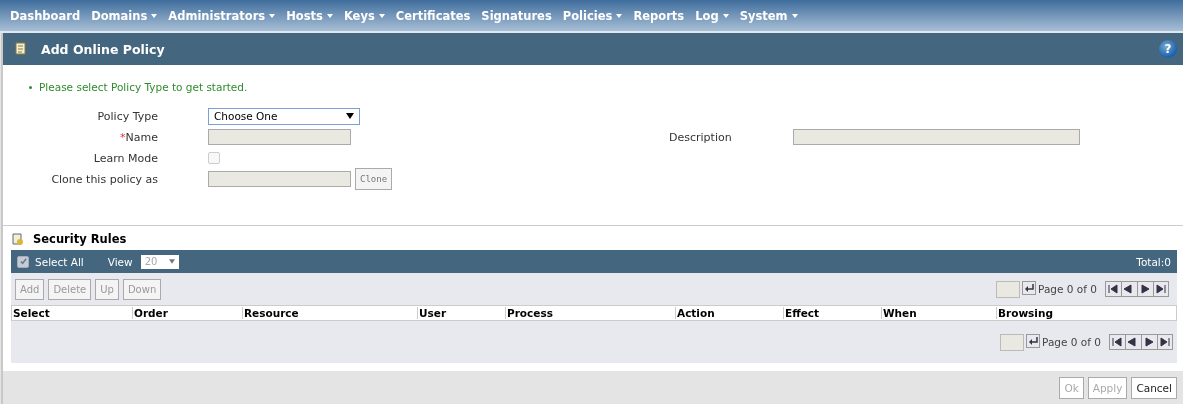 Image resolution: width=1183 pixels, height=404 pixels. What do you see at coordinates (364, 15) in the screenshot?
I see `menu-item: Keys` at bounding box center [364, 15].